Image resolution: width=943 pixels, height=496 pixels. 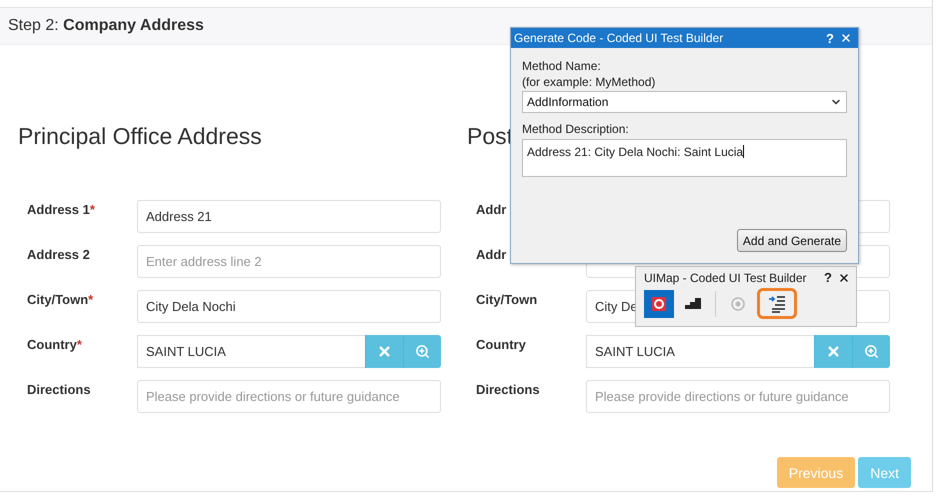 I want to click on text-field: Address 21, so click(x=289, y=216).